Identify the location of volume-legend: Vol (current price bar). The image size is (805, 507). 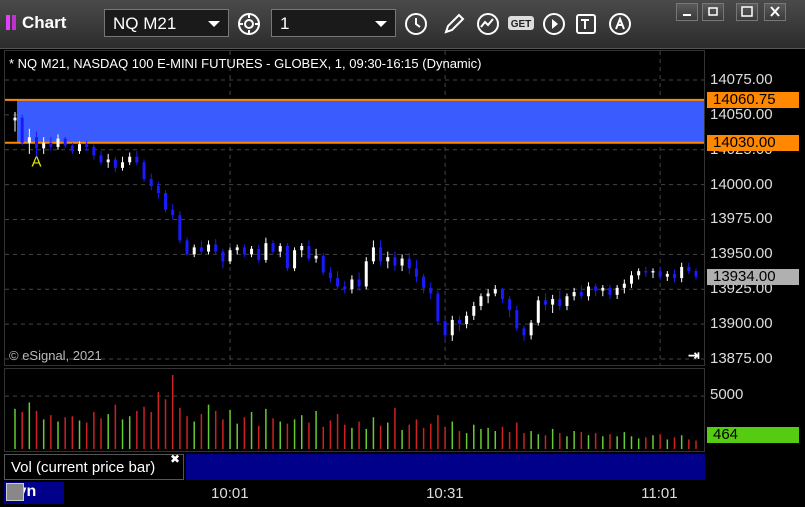
(94, 467).